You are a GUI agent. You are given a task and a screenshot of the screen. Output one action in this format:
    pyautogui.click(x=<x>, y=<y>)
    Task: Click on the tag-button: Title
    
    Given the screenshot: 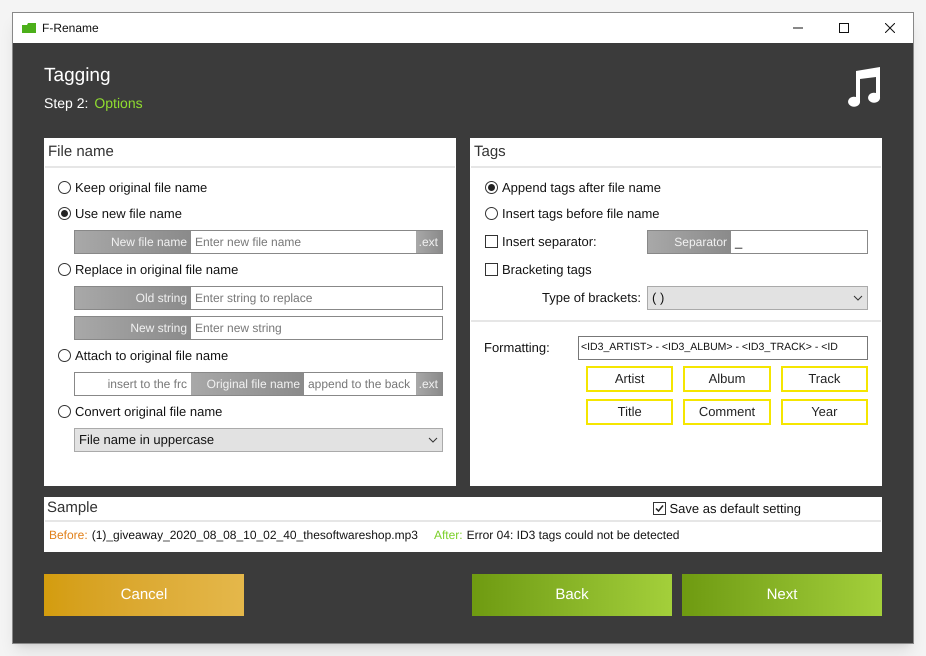 What is the action you would take?
    pyautogui.click(x=630, y=411)
    